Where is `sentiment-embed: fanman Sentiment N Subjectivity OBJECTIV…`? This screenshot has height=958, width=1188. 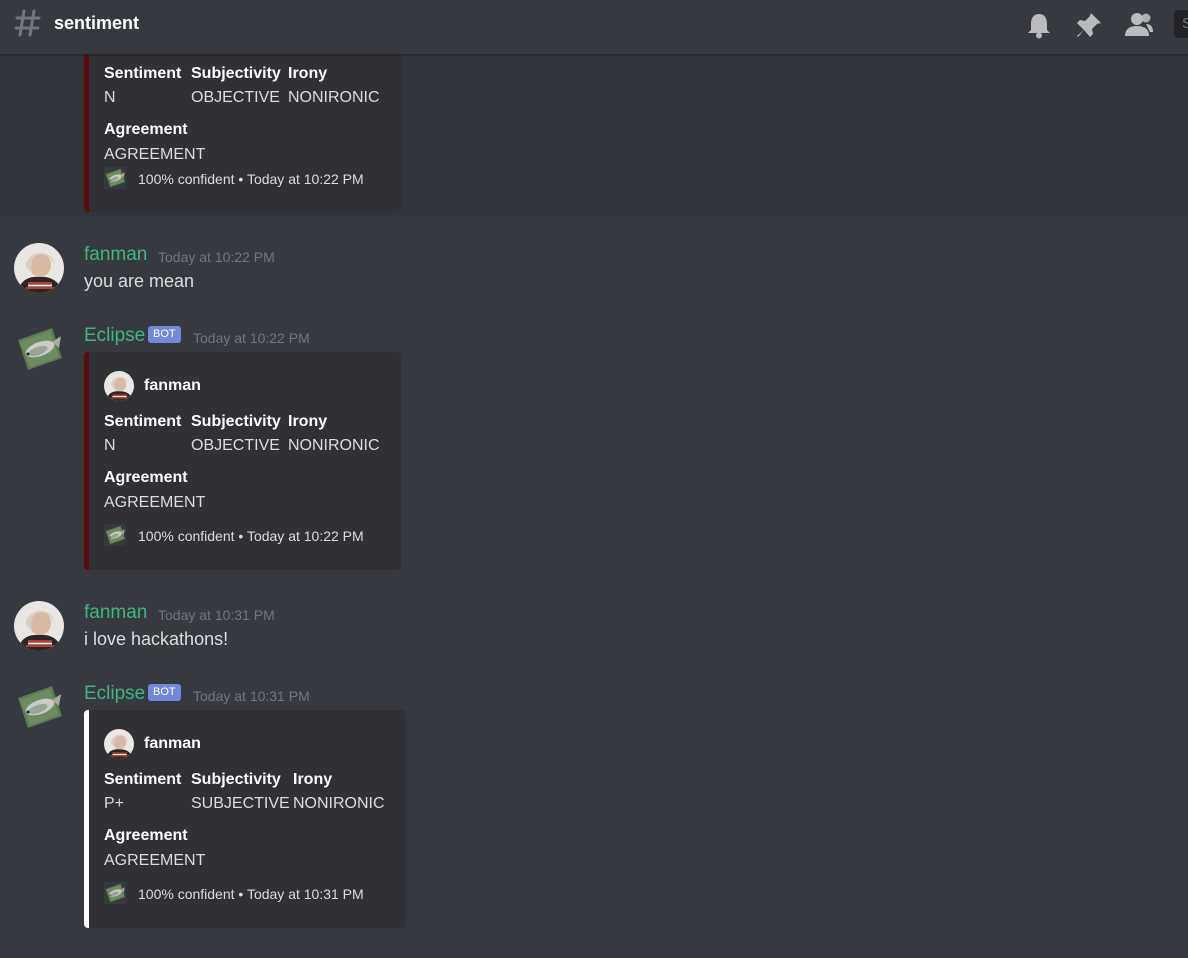 sentiment-embed: fanman Sentiment N Subjectivity OBJECTIV… is located at coordinates (242, 461).